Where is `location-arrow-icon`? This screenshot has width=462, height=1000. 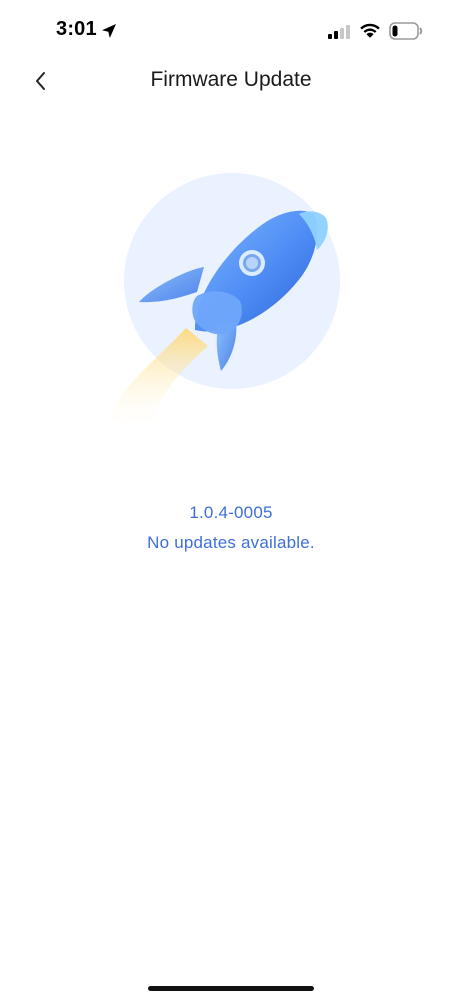
location-arrow-icon is located at coordinates (109, 31).